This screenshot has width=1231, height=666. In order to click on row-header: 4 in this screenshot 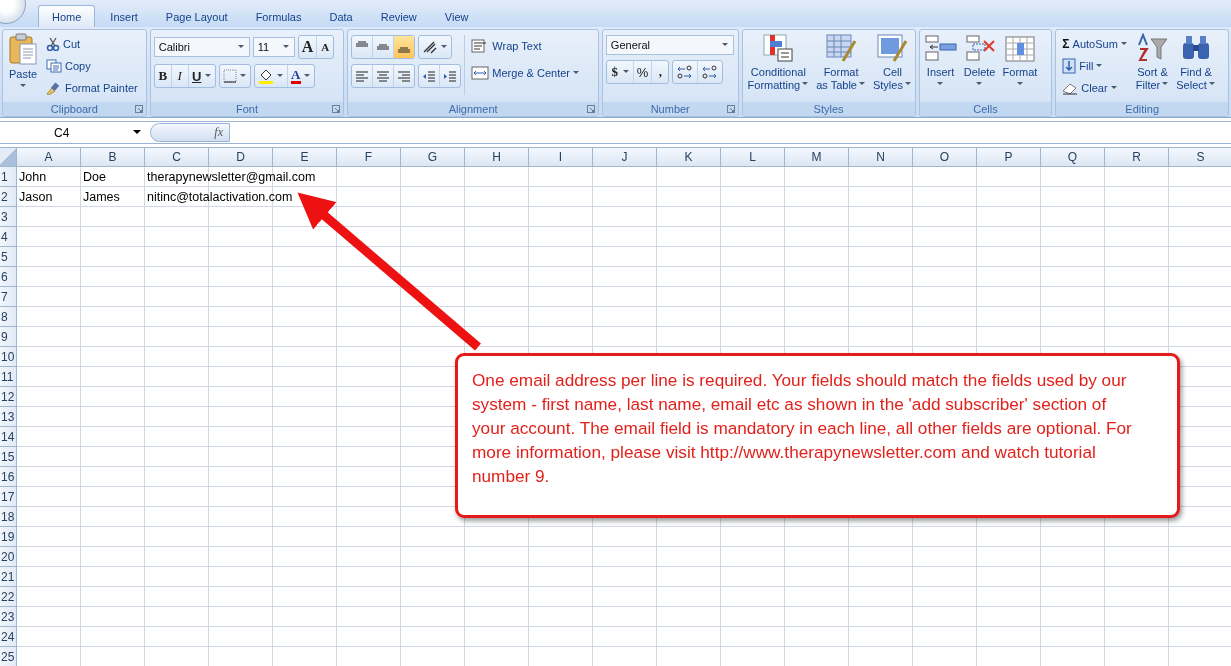, I will do `click(8, 237)`.